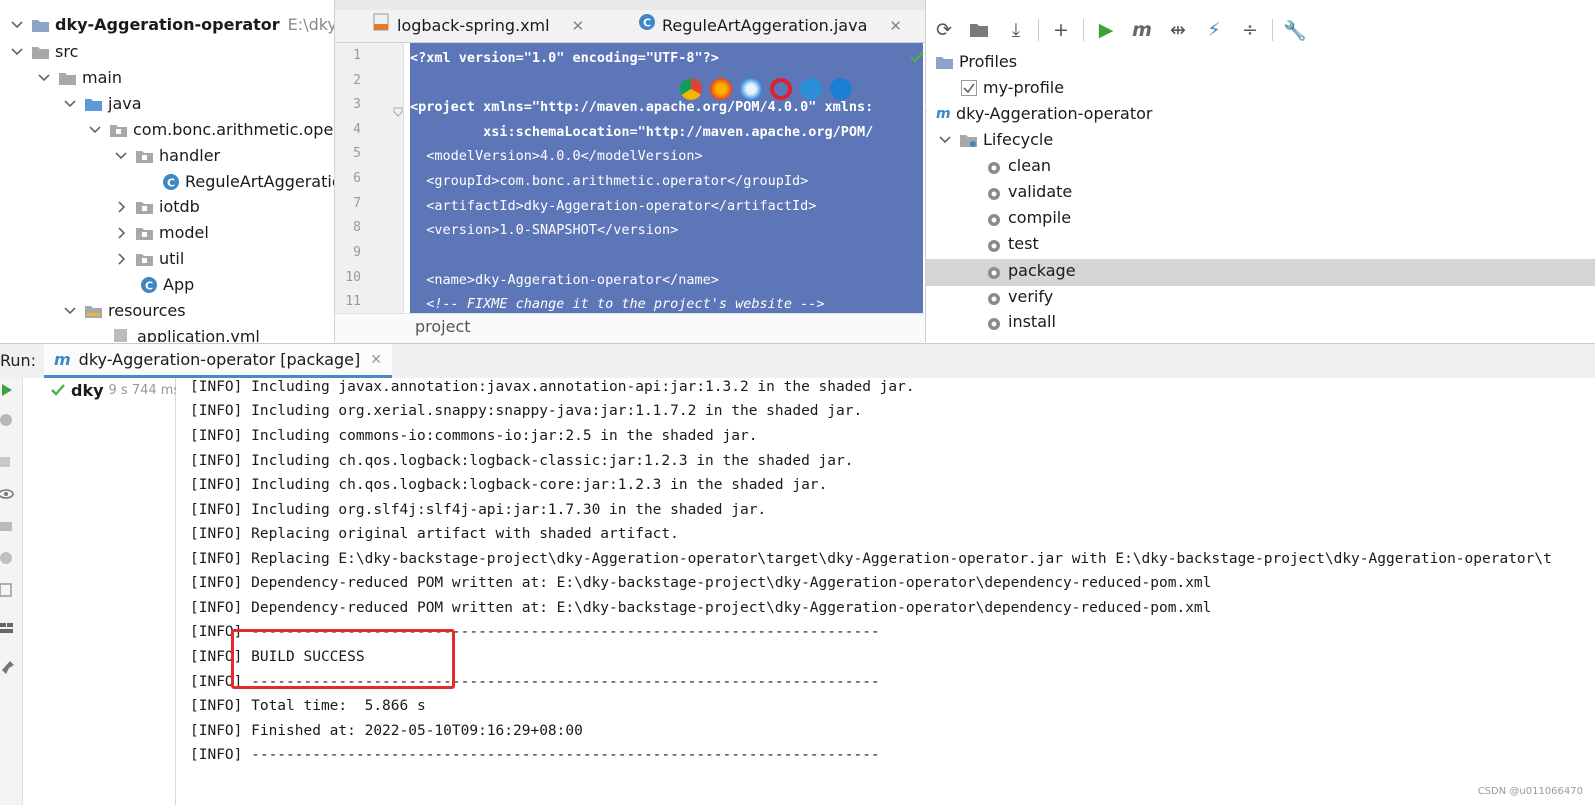  What do you see at coordinates (691, 89) in the screenshot?
I see `chrome-icon` at bounding box center [691, 89].